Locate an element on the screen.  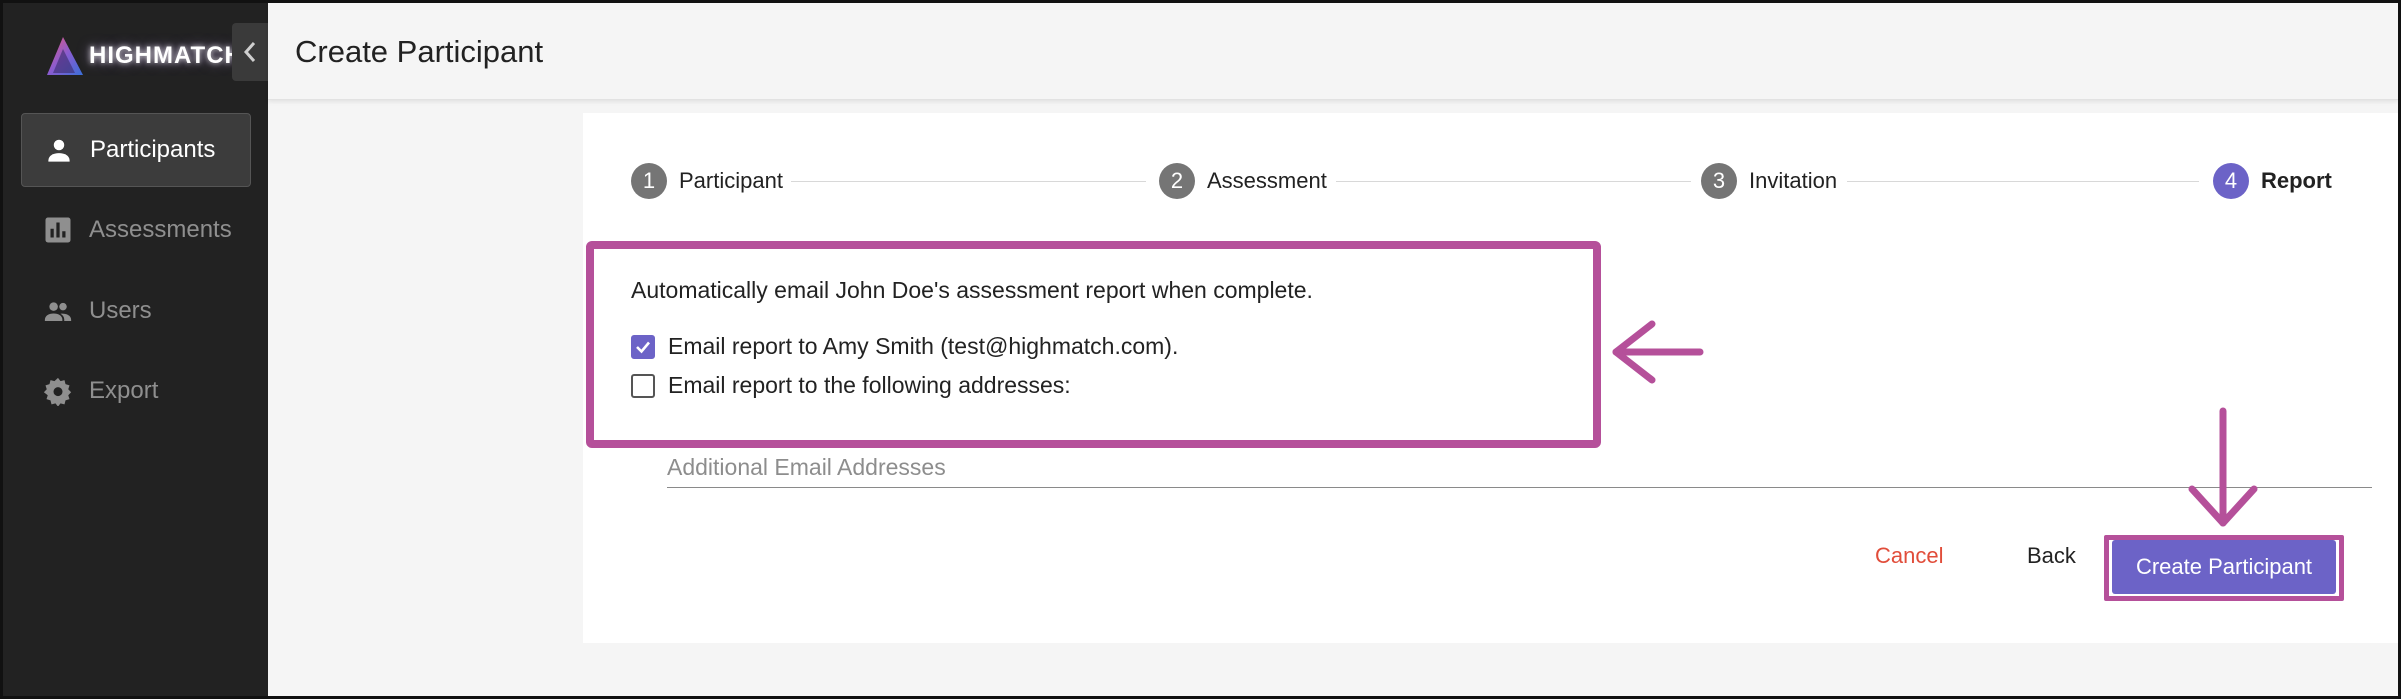
step-number: 3 is located at coordinates (1719, 181).